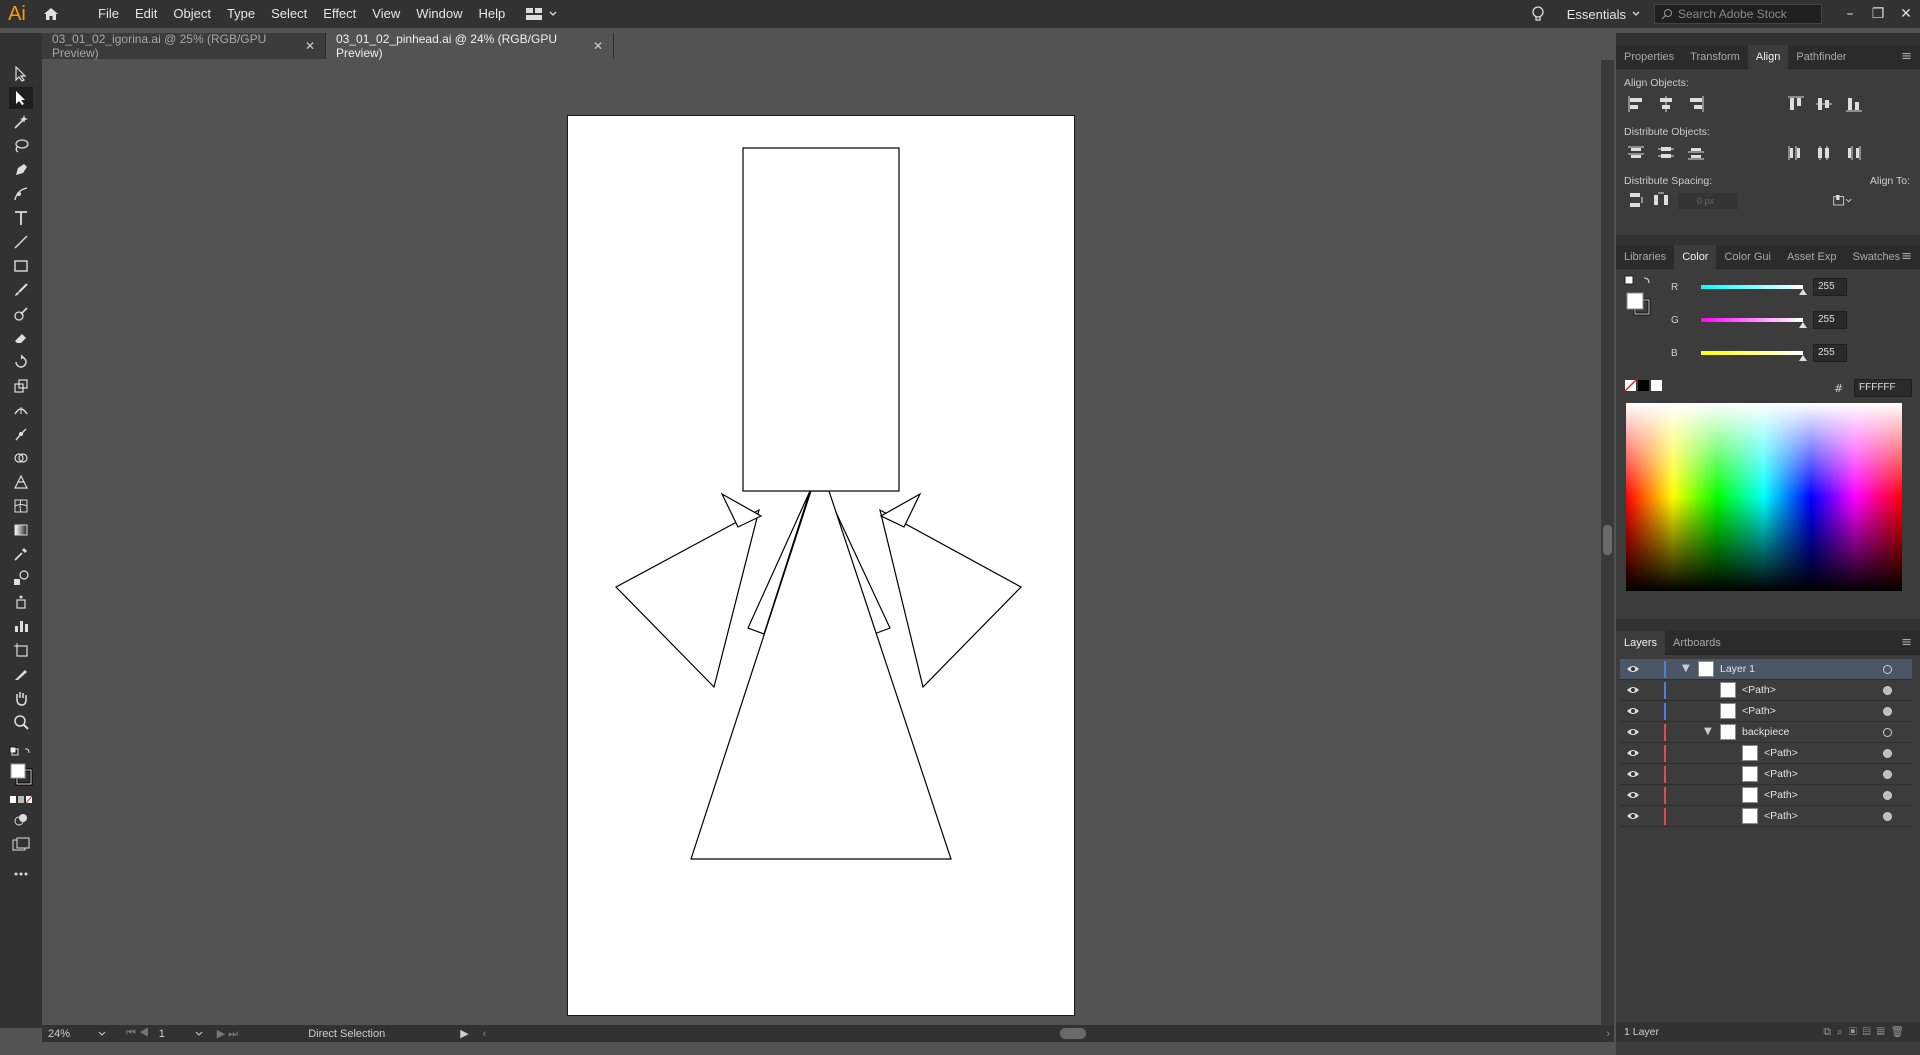 This screenshot has height=1055, width=1920. Describe the element at coordinates (1850, 14) in the screenshot. I see `minimize-icon: –` at that location.